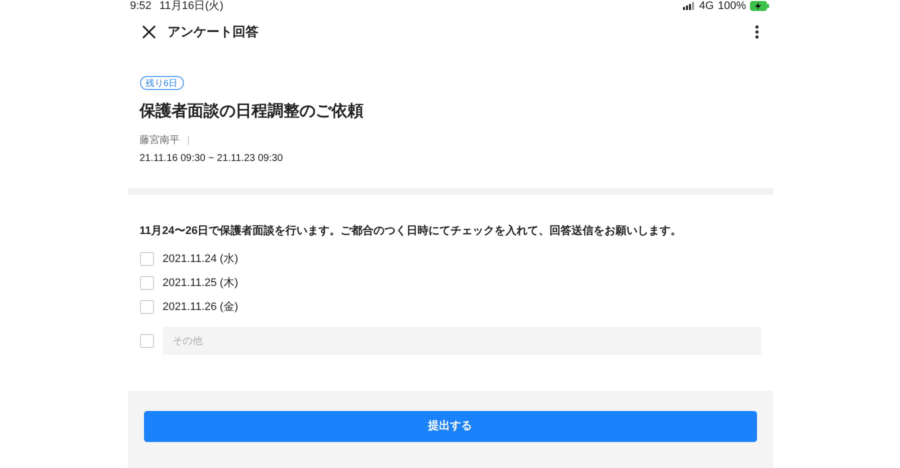  Describe the element at coordinates (689, 6) in the screenshot. I see `signal-icon` at that location.